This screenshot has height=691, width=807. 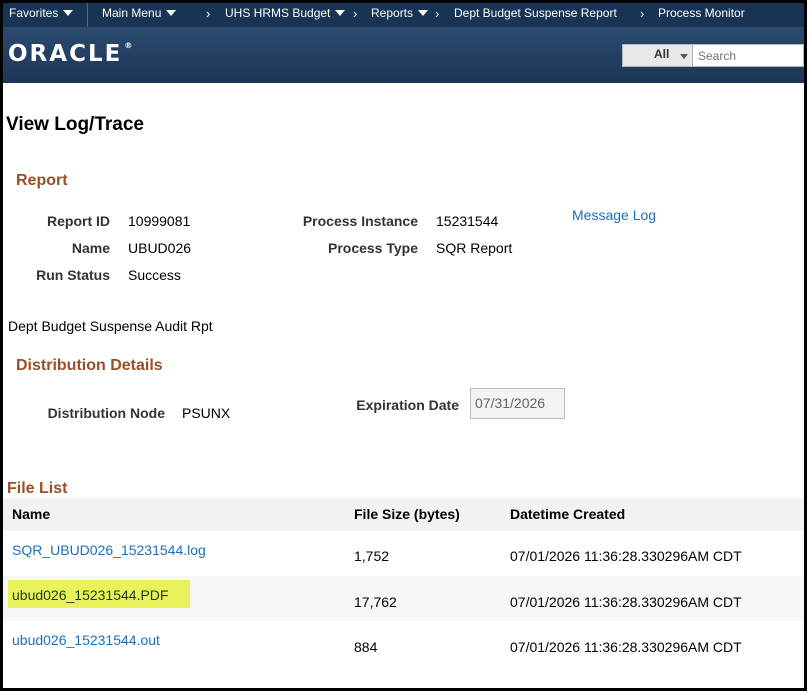 What do you see at coordinates (748, 55) in the screenshot?
I see `search-input` at bounding box center [748, 55].